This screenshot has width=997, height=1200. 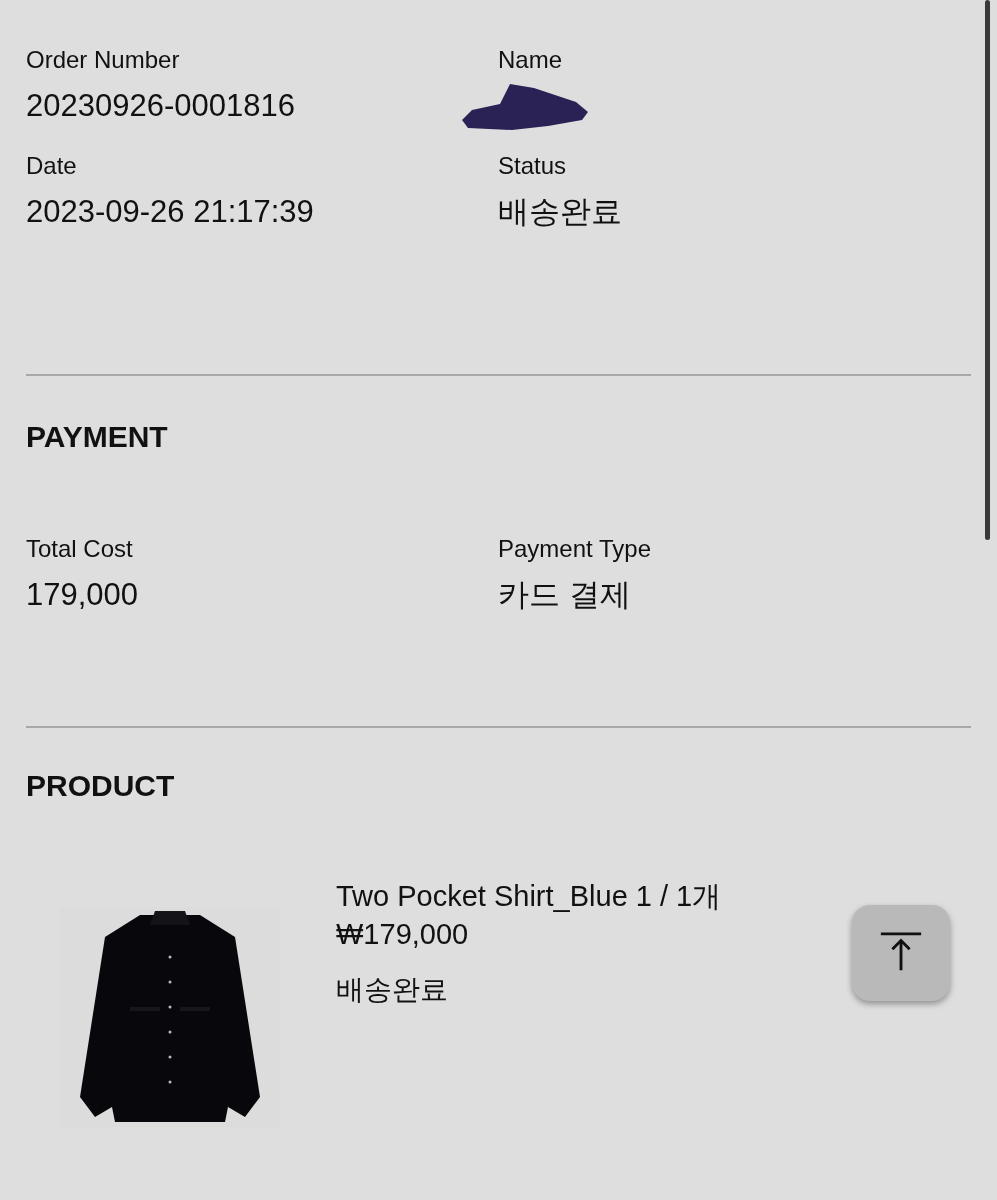 I want to click on field-value: 카드 결제, so click(x=565, y=595).